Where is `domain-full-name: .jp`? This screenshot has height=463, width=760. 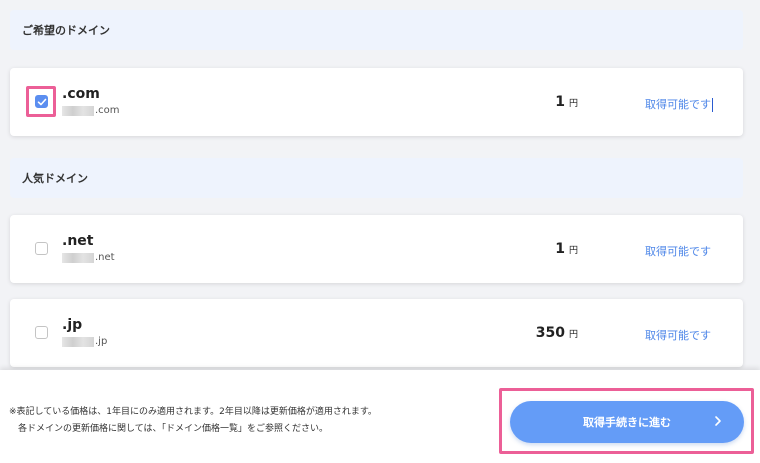 domain-full-name: .jp is located at coordinates (84, 341).